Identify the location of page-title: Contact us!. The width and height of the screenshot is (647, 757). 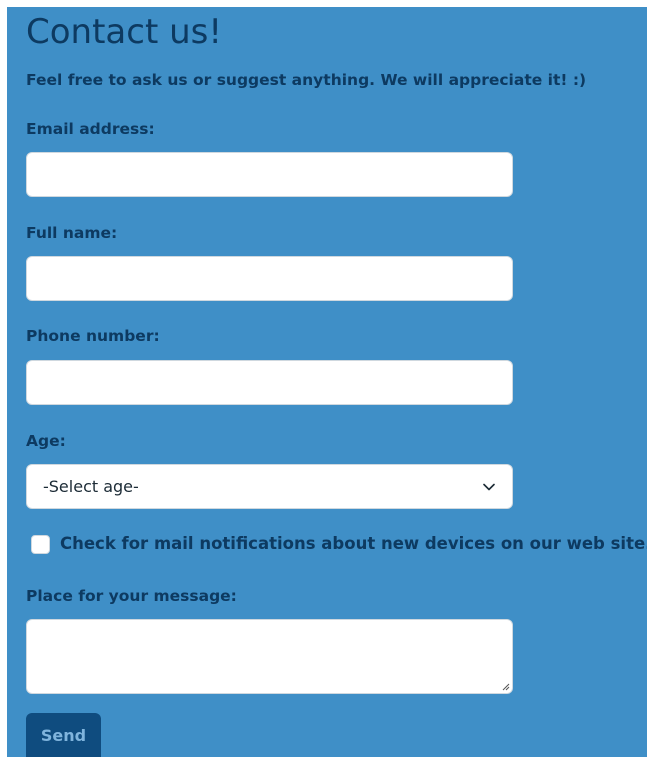
(124, 32).